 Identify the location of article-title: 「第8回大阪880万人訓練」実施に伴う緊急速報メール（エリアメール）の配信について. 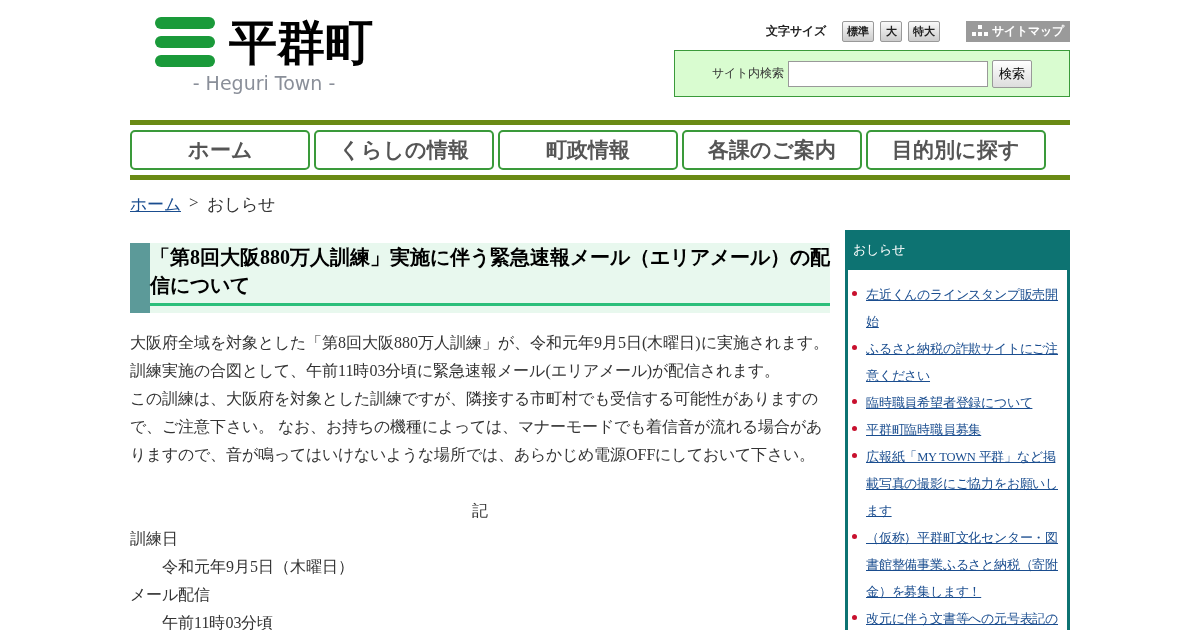
(490, 274).